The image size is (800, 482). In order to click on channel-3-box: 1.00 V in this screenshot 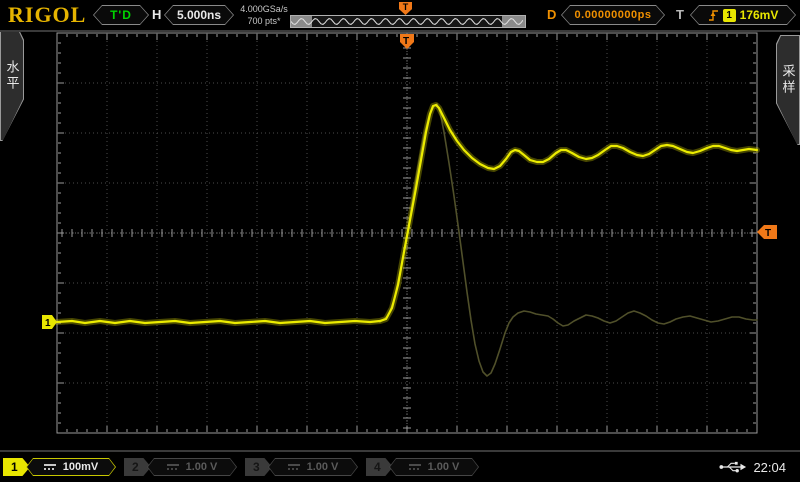, I will do `click(313, 467)`.